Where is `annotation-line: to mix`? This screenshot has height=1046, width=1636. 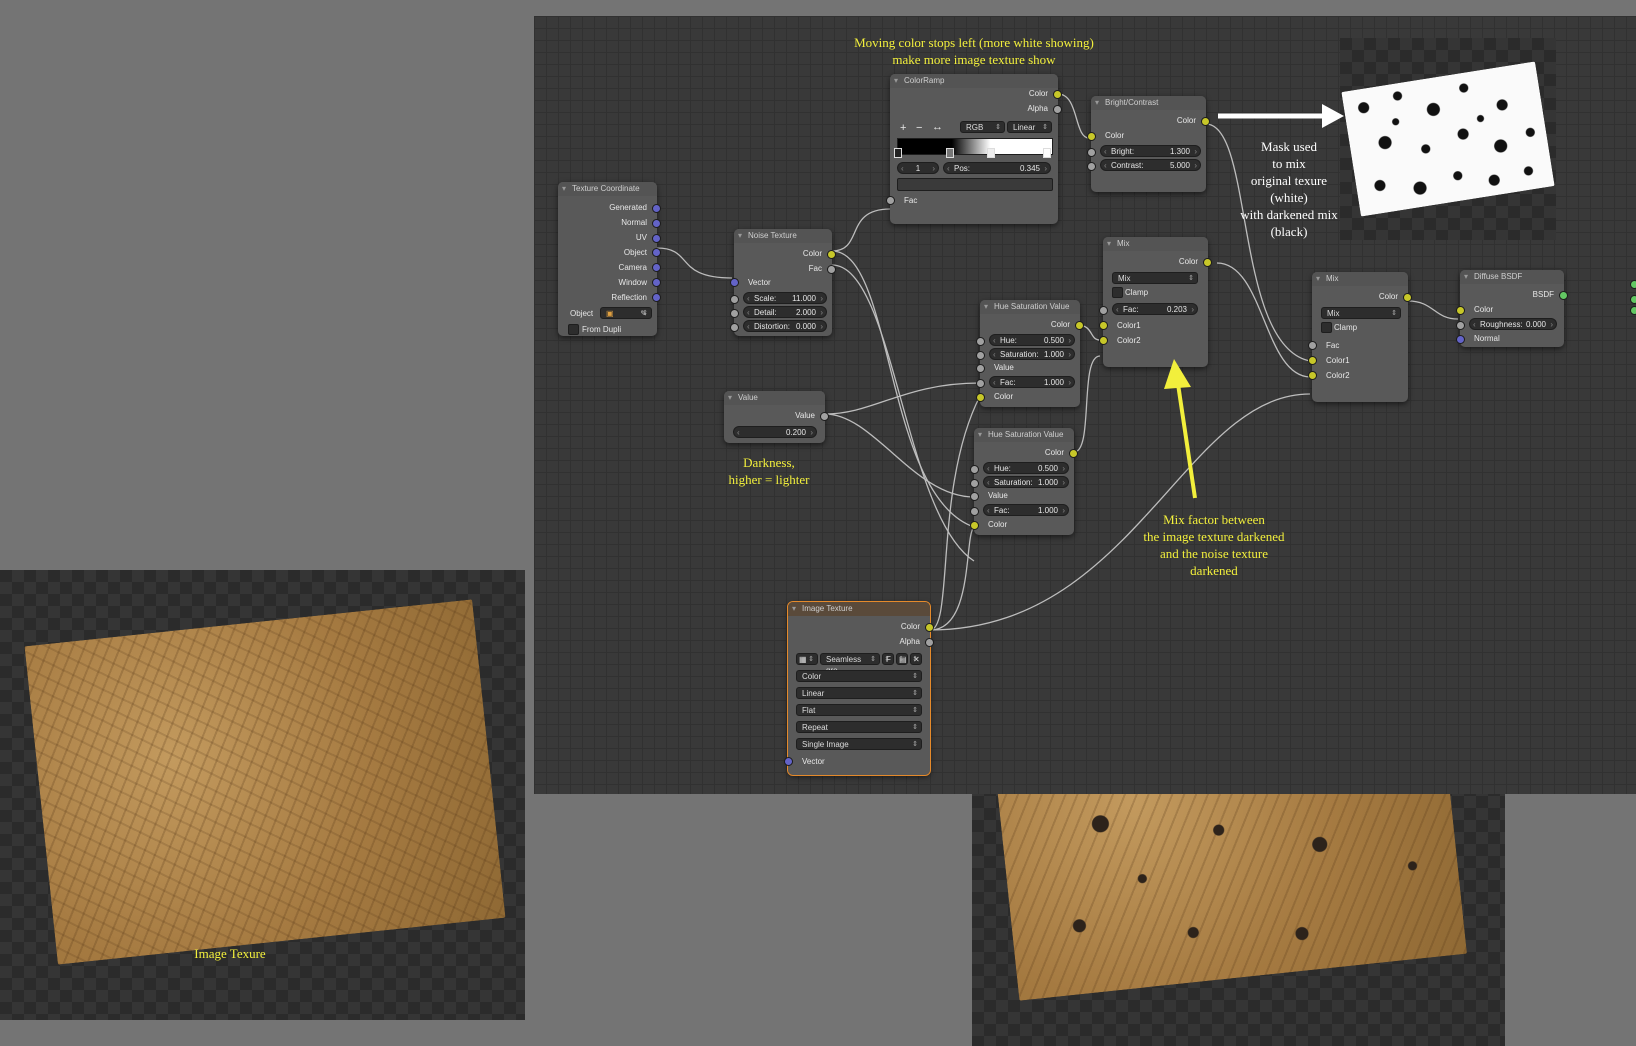 annotation-line: to mix is located at coordinates (1289, 163).